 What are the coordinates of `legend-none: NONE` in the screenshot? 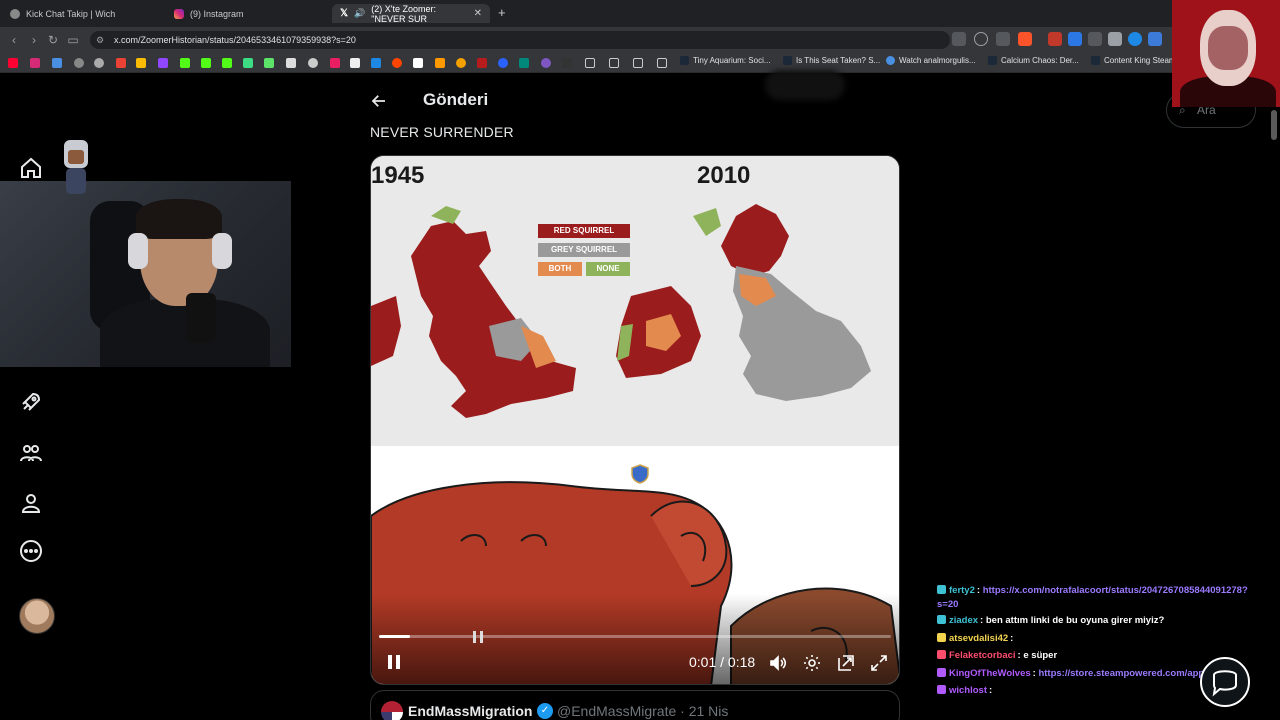 It's located at (608, 269).